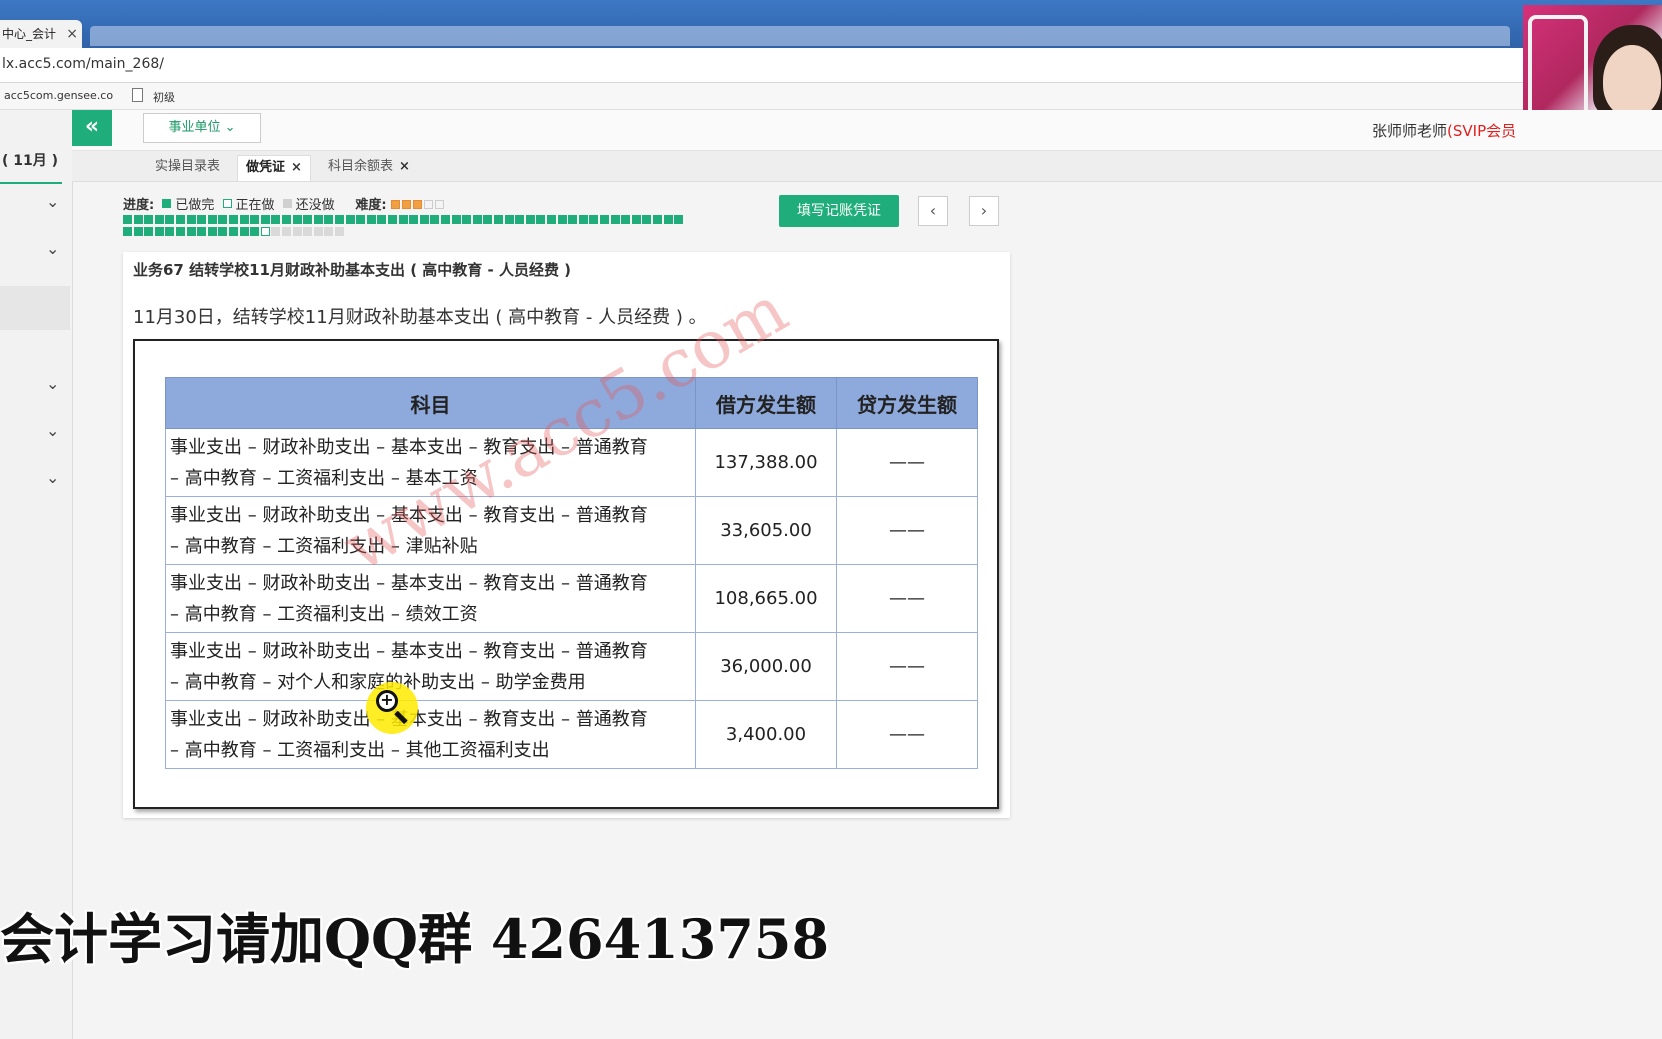 This screenshot has height=1039, width=1662. I want to click on next-button: ›, so click(984, 211).